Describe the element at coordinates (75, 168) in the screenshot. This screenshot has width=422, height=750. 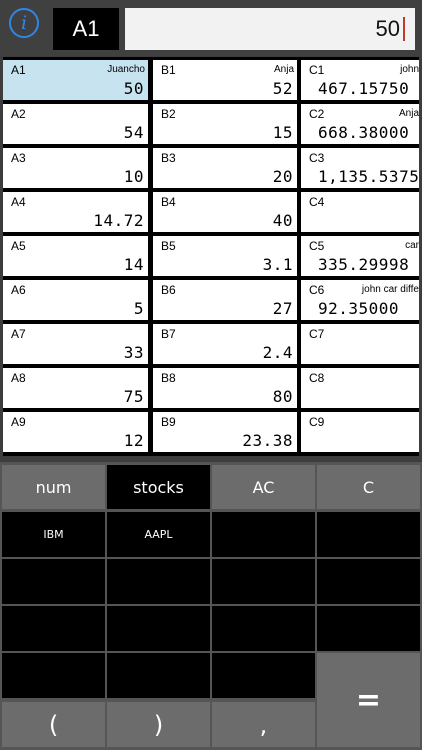
I see `cell-a3: A3 10` at that location.